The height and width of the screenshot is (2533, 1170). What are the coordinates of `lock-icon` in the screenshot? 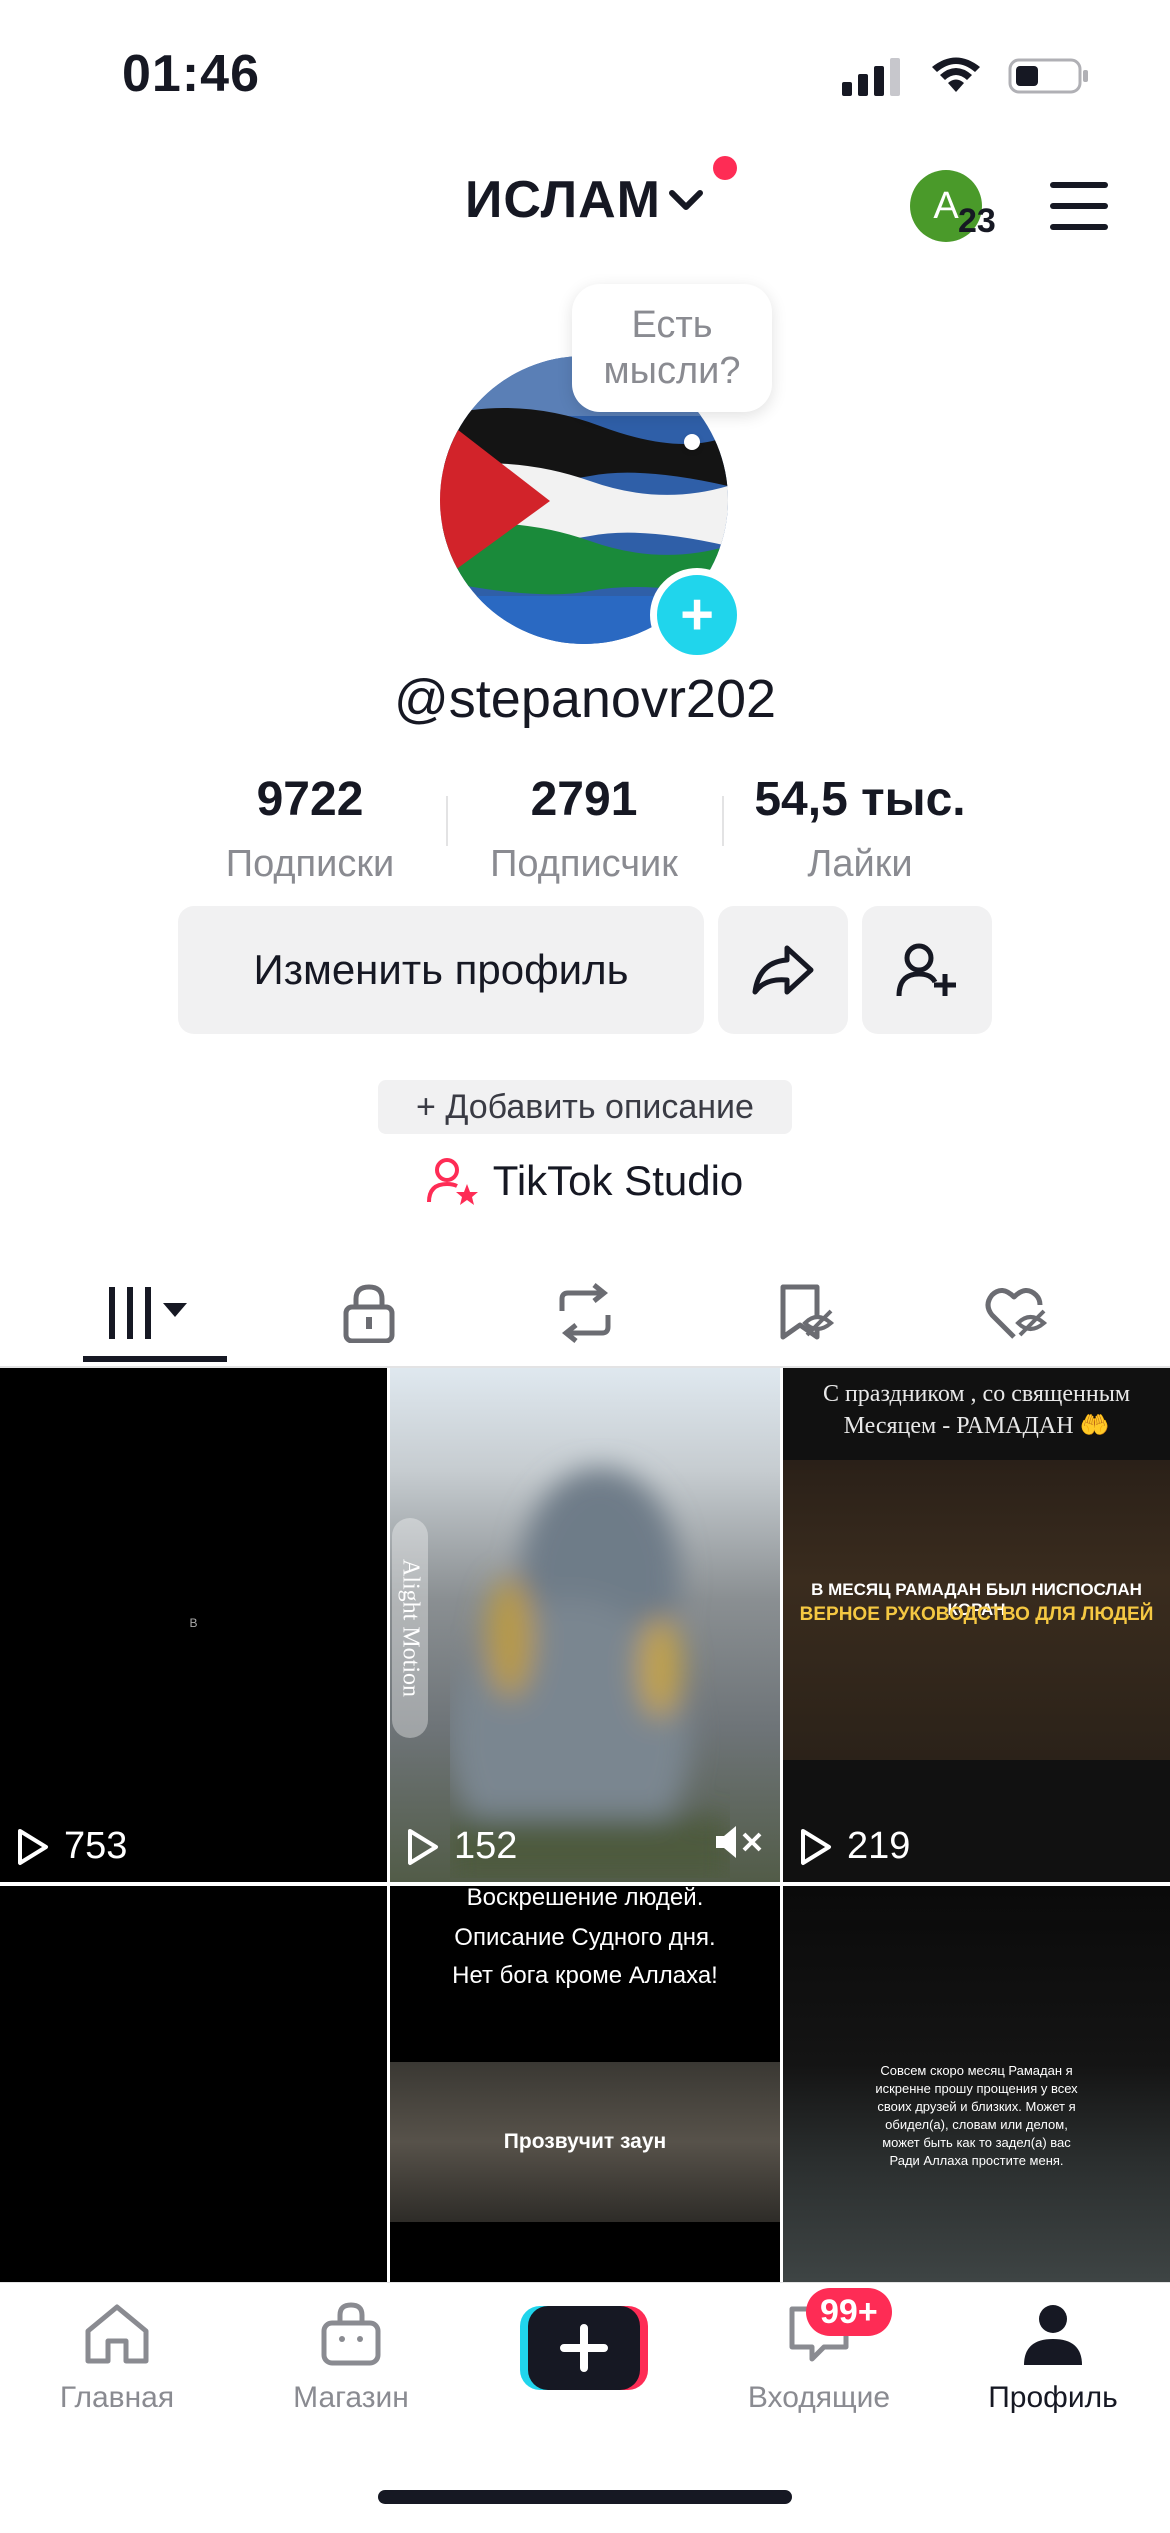 It's located at (369, 1313).